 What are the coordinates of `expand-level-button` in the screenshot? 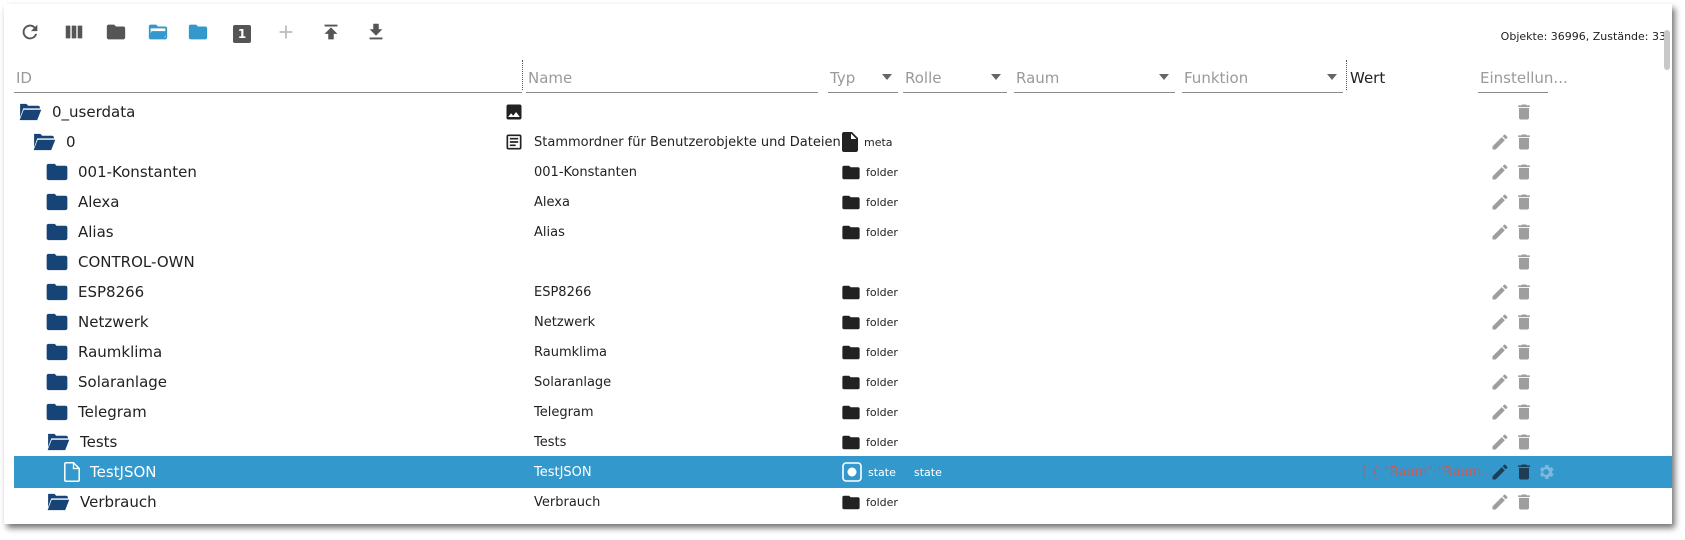 It's located at (198, 34).